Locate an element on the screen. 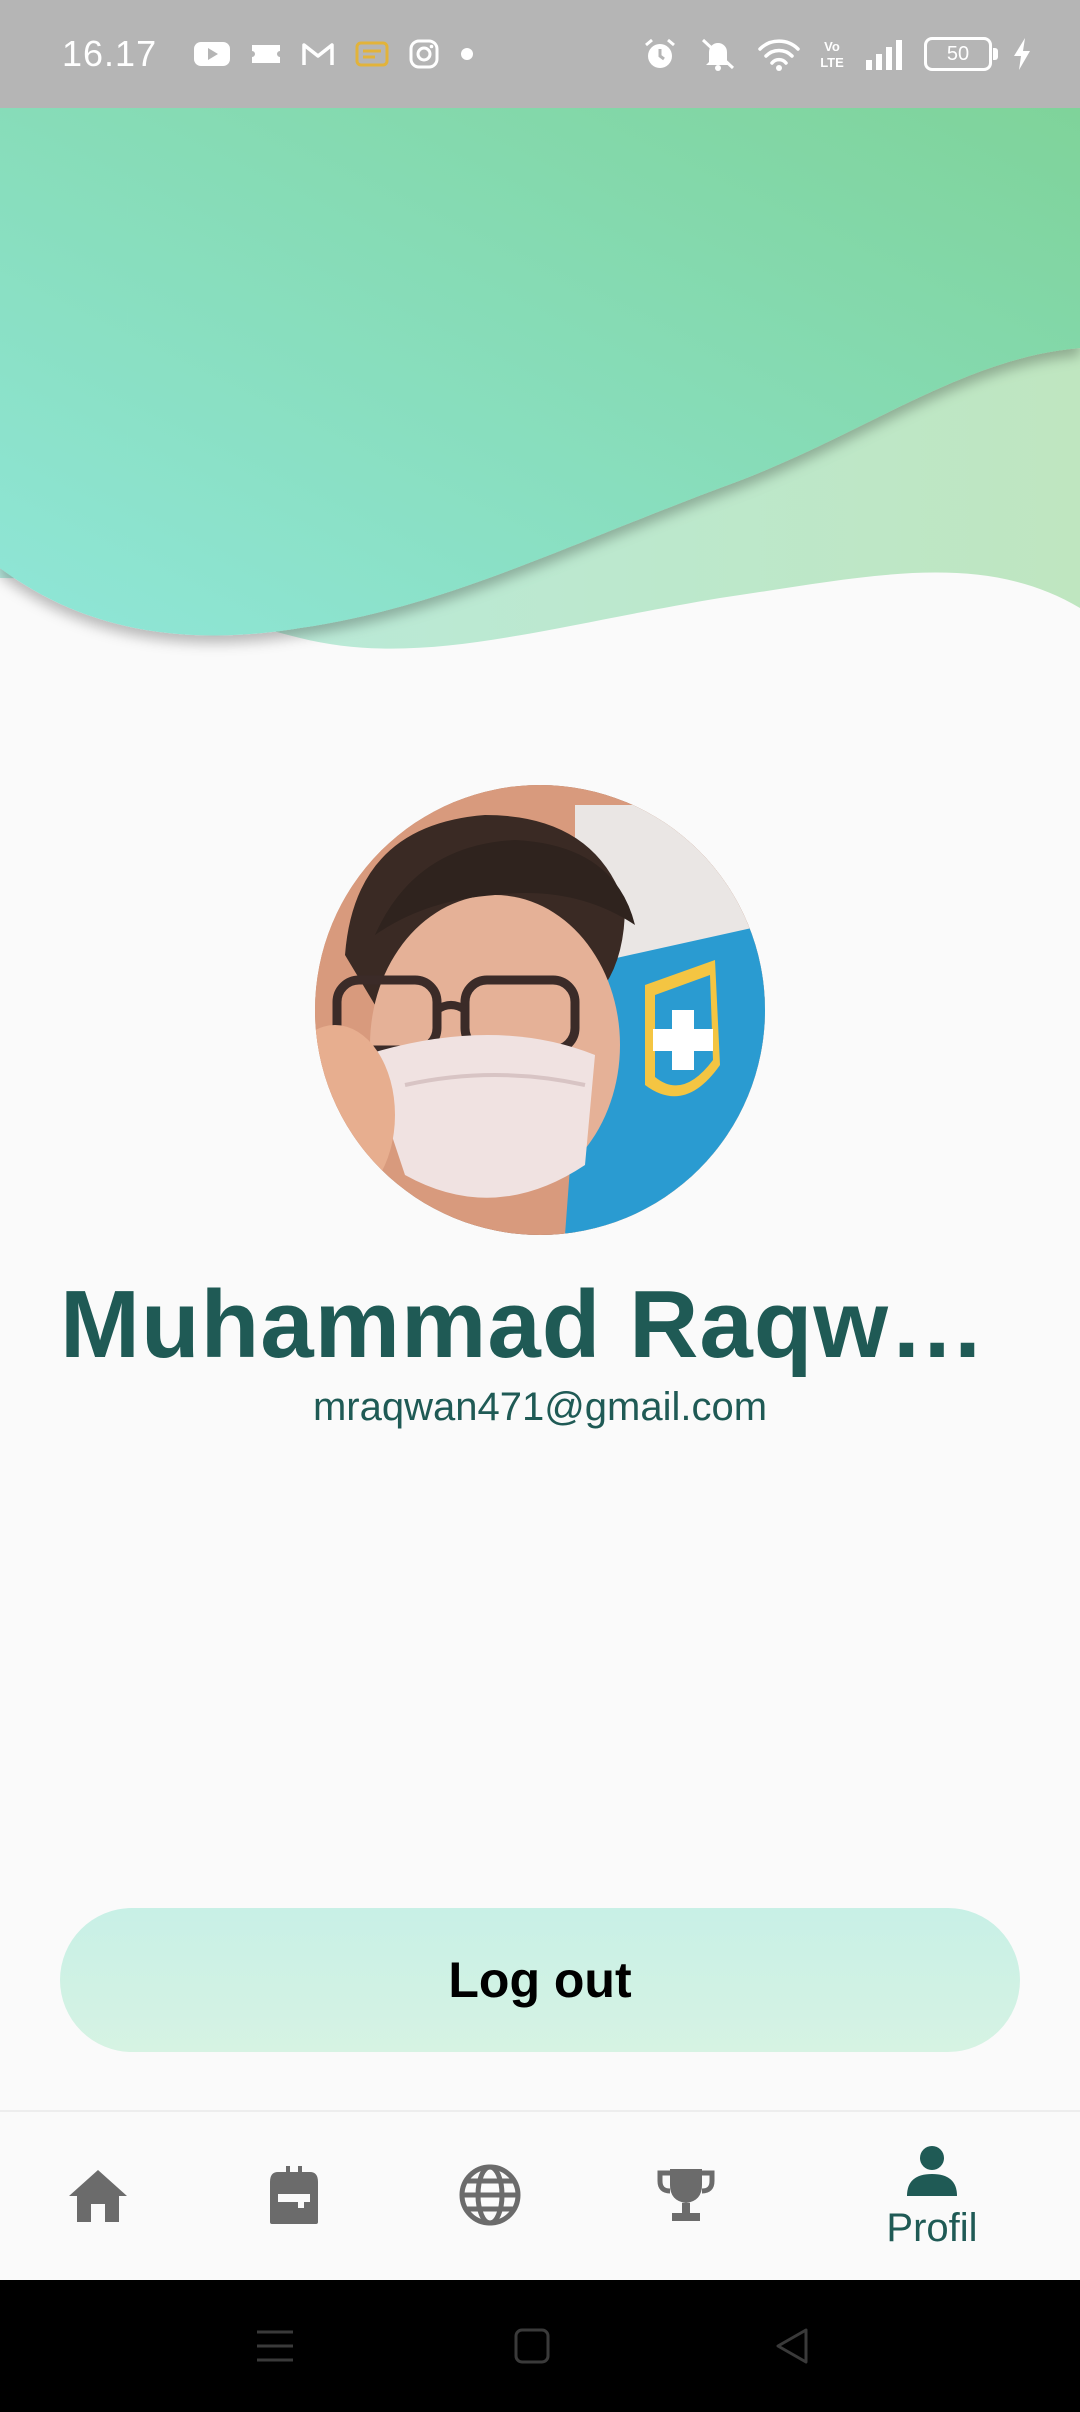 The width and height of the screenshot is (1080, 2412). nav-item-trophy is located at coordinates (686, 2197).